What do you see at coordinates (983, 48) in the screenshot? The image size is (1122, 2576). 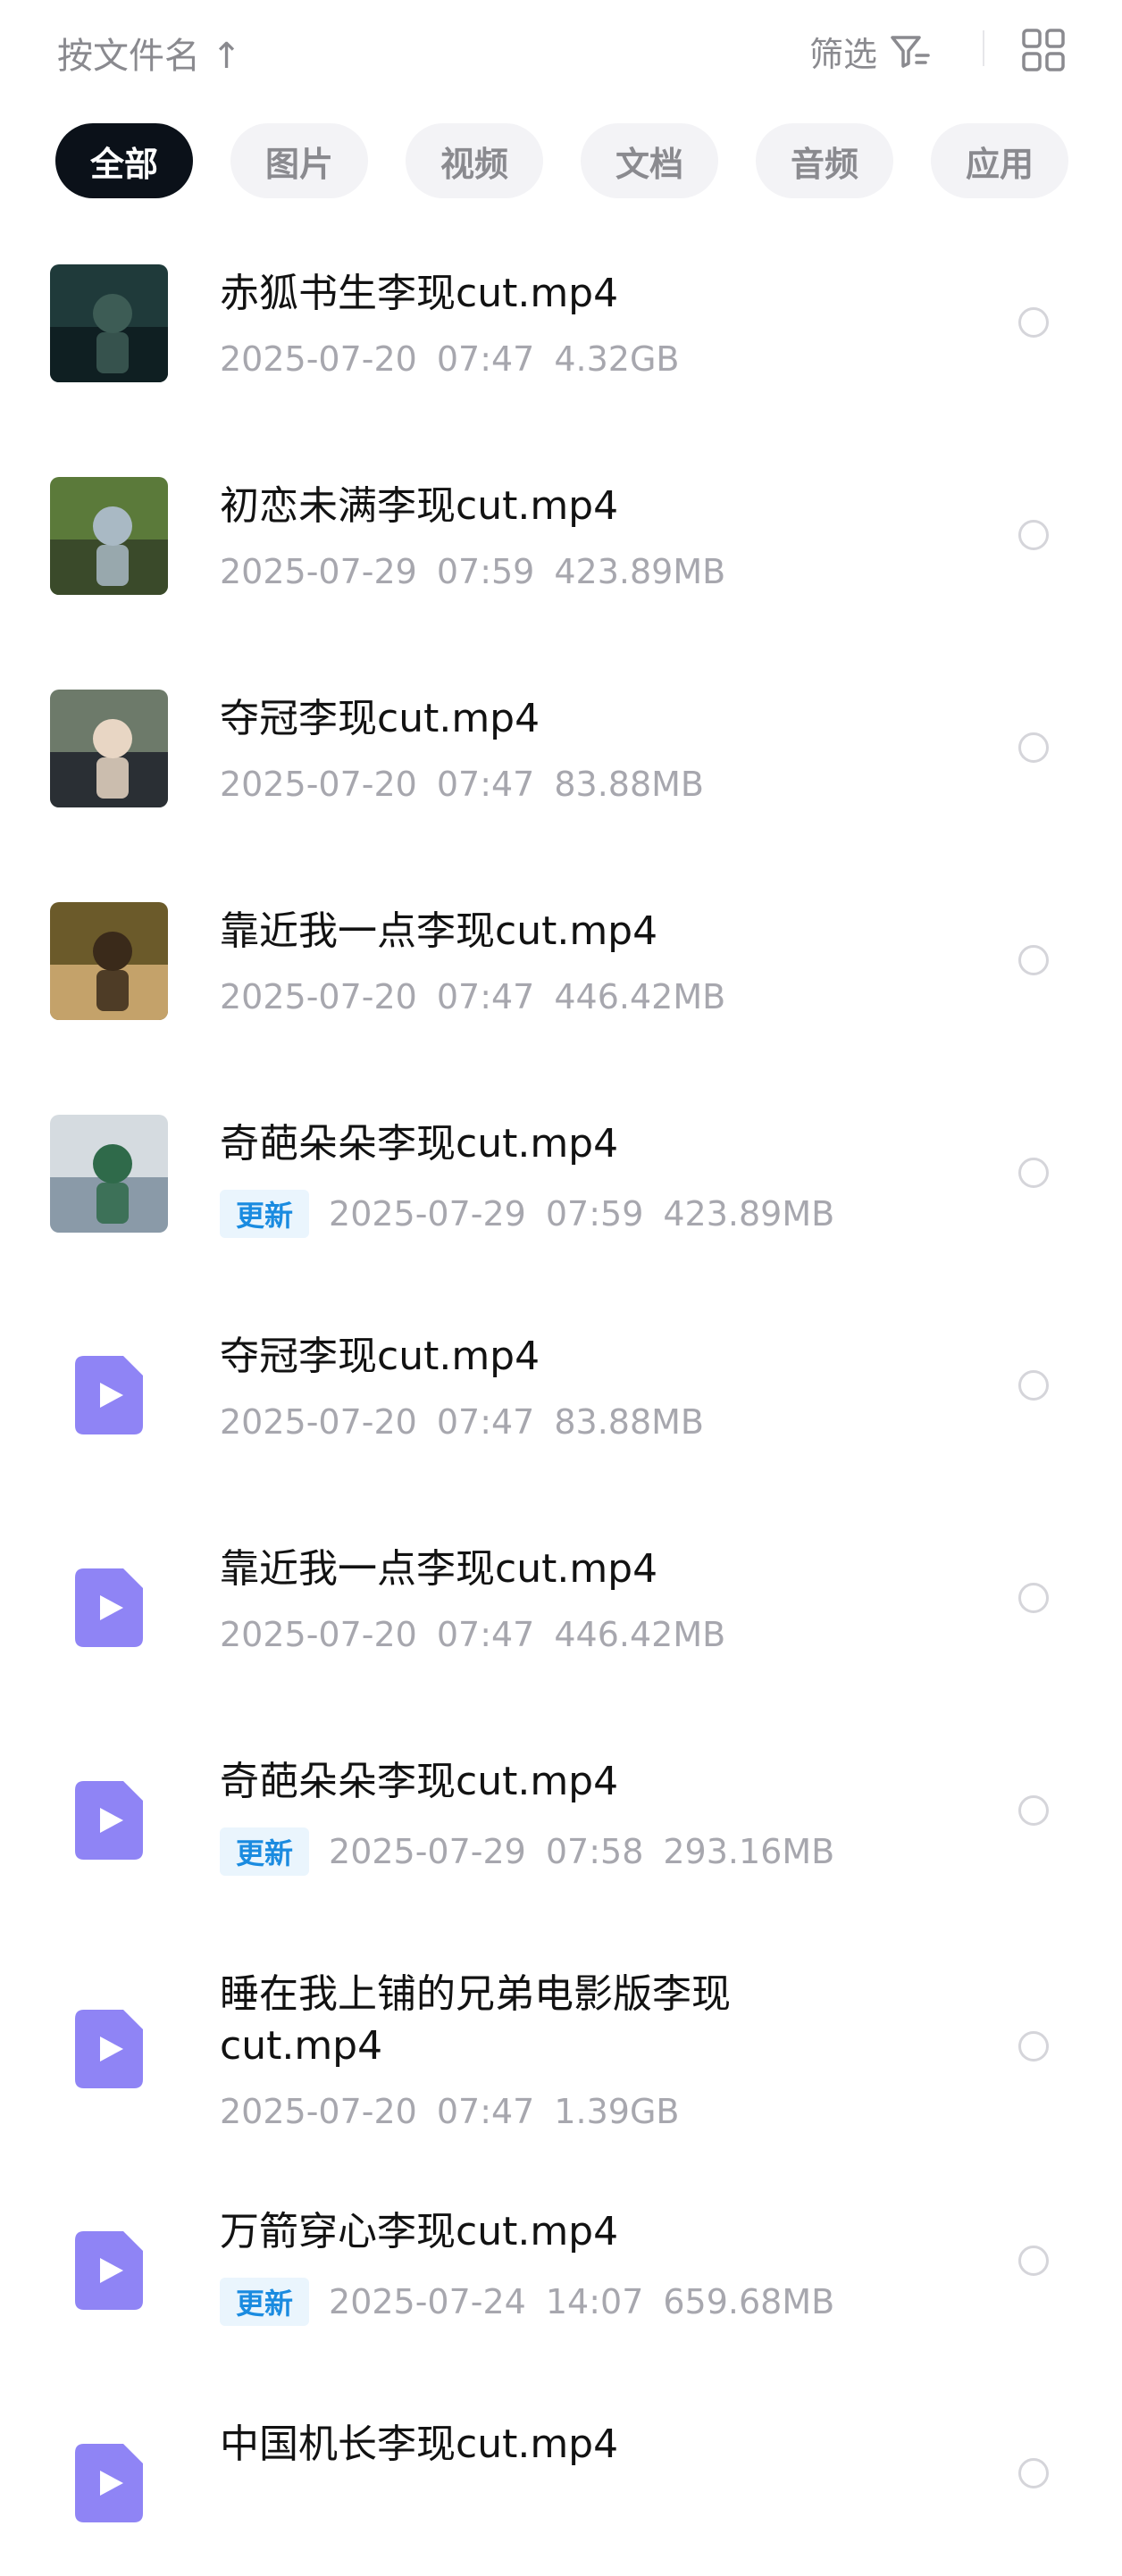 I see `toolbar-divider` at bounding box center [983, 48].